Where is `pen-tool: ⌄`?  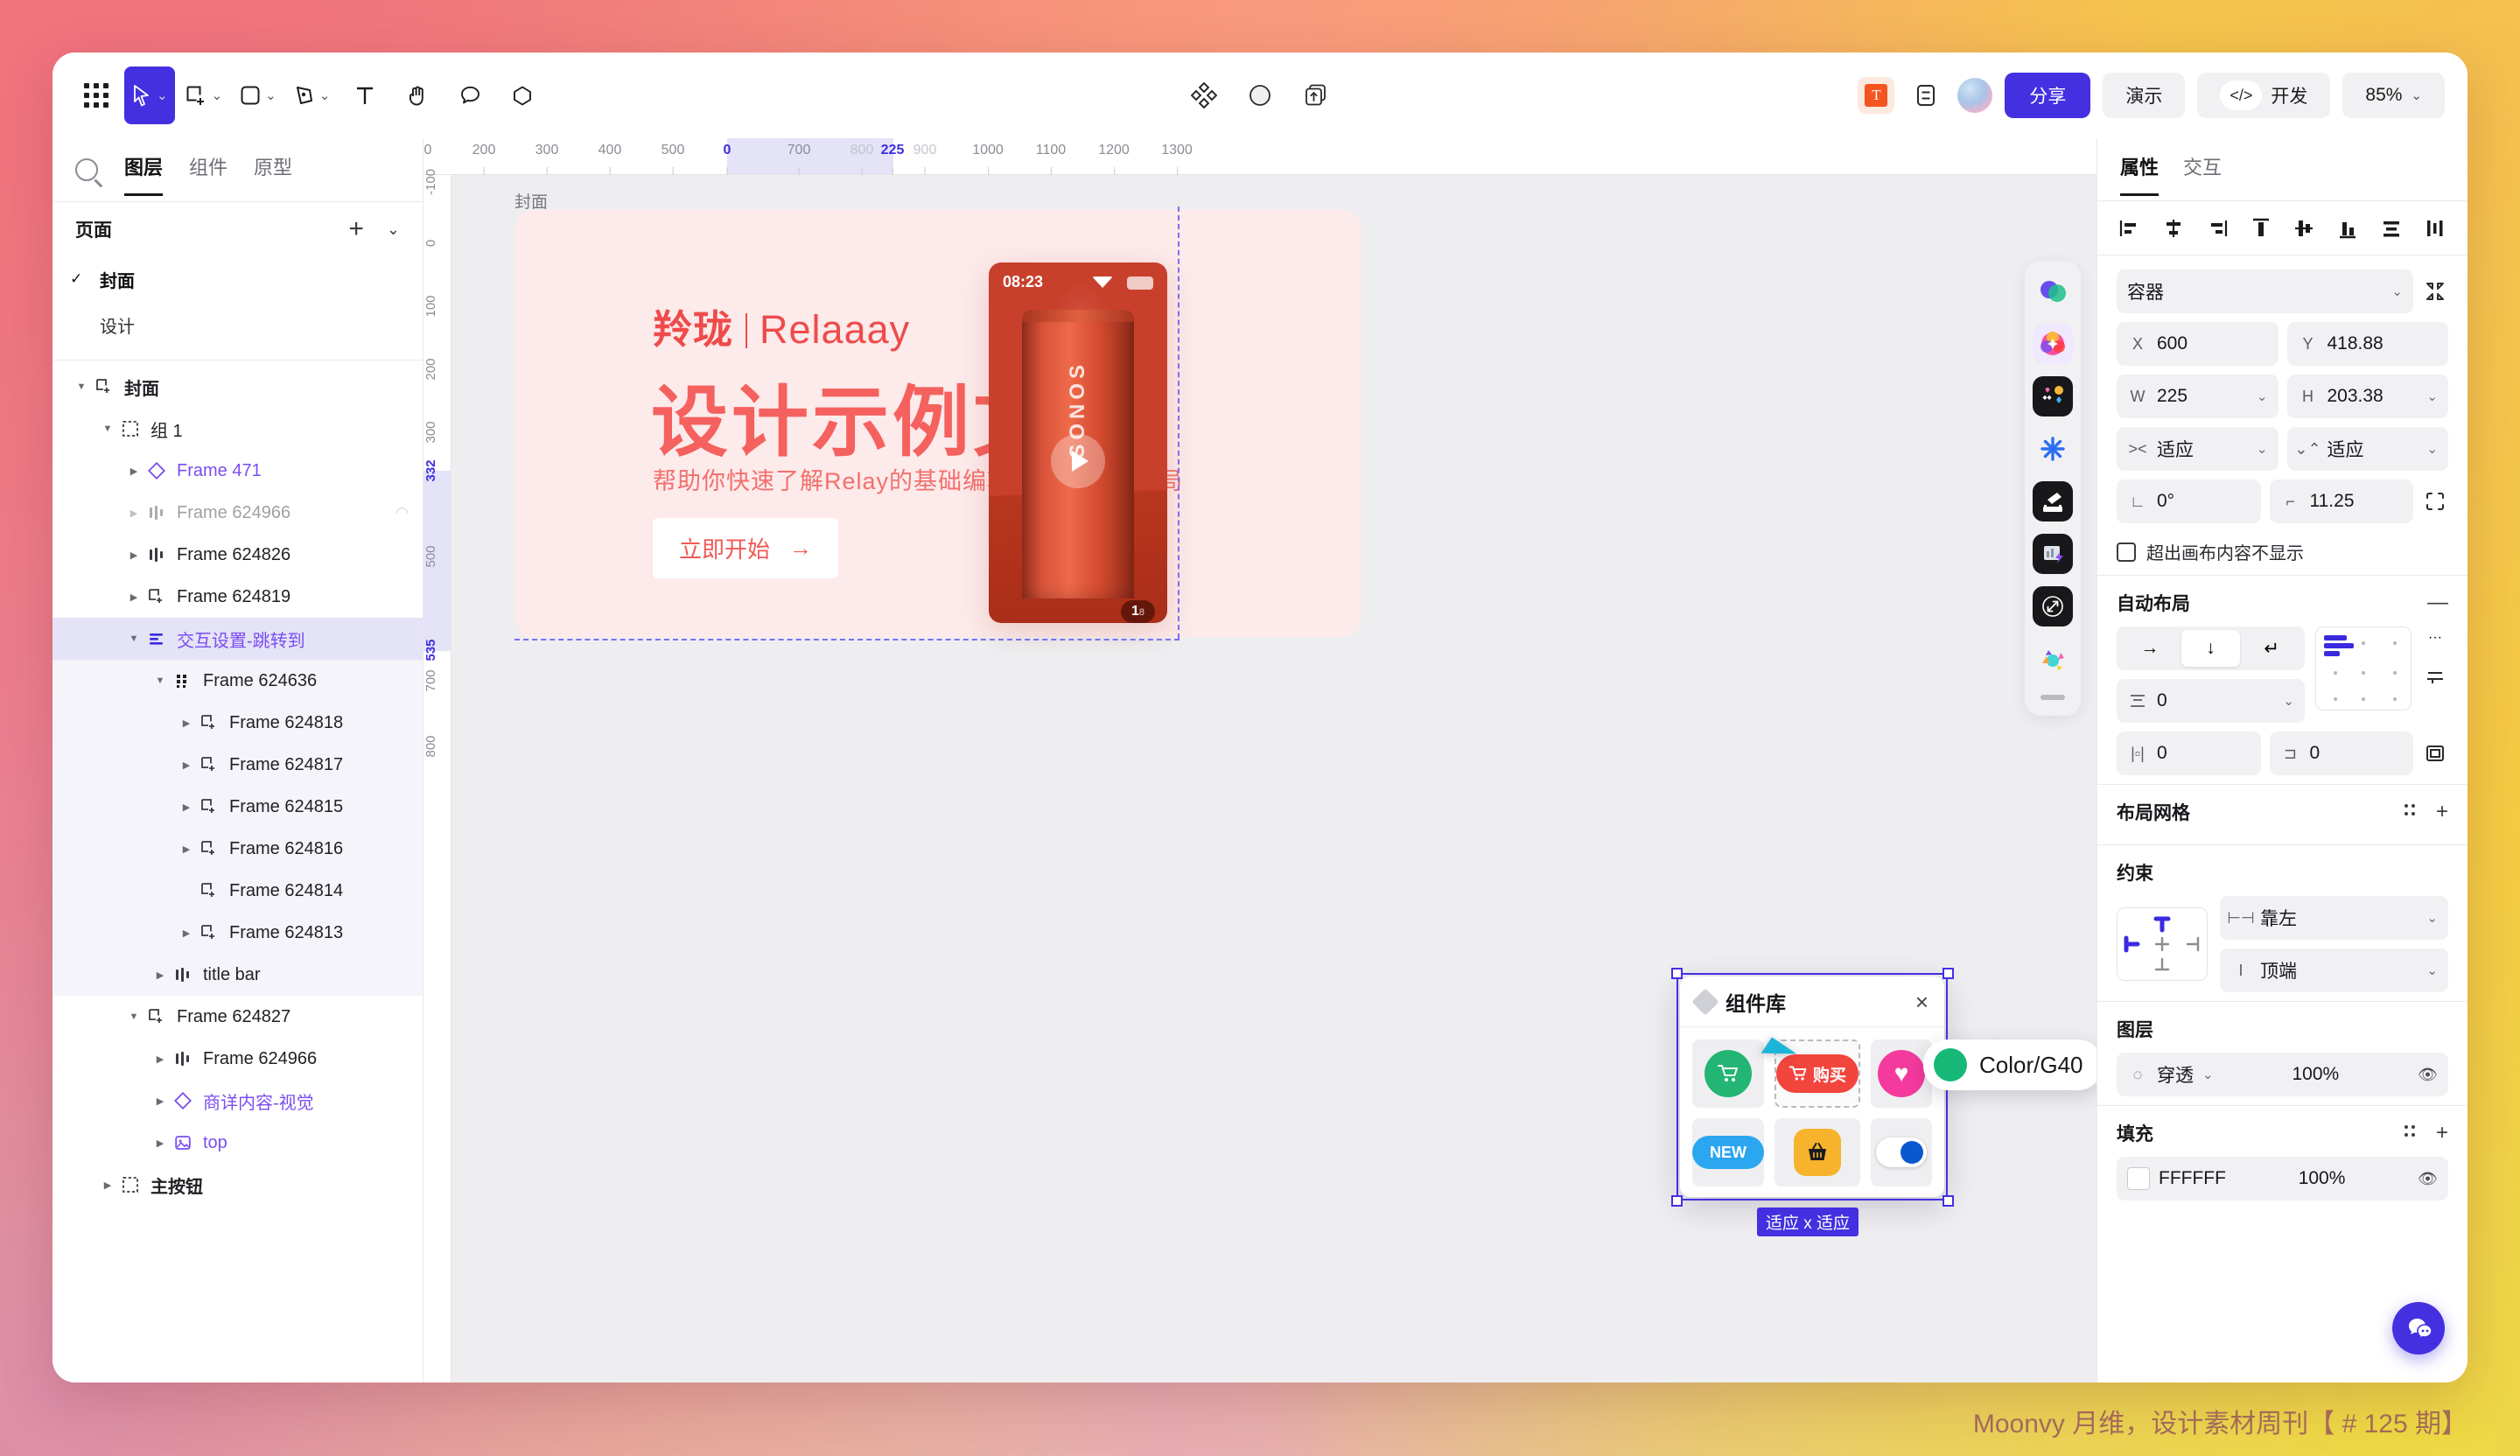
pen-tool: ⌄ is located at coordinates (312, 95).